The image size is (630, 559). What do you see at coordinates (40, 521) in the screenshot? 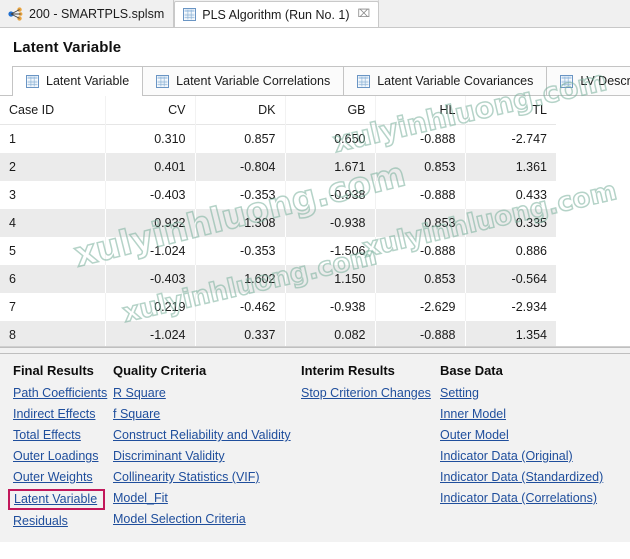
I see `link-residuals: Residuals` at bounding box center [40, 521].